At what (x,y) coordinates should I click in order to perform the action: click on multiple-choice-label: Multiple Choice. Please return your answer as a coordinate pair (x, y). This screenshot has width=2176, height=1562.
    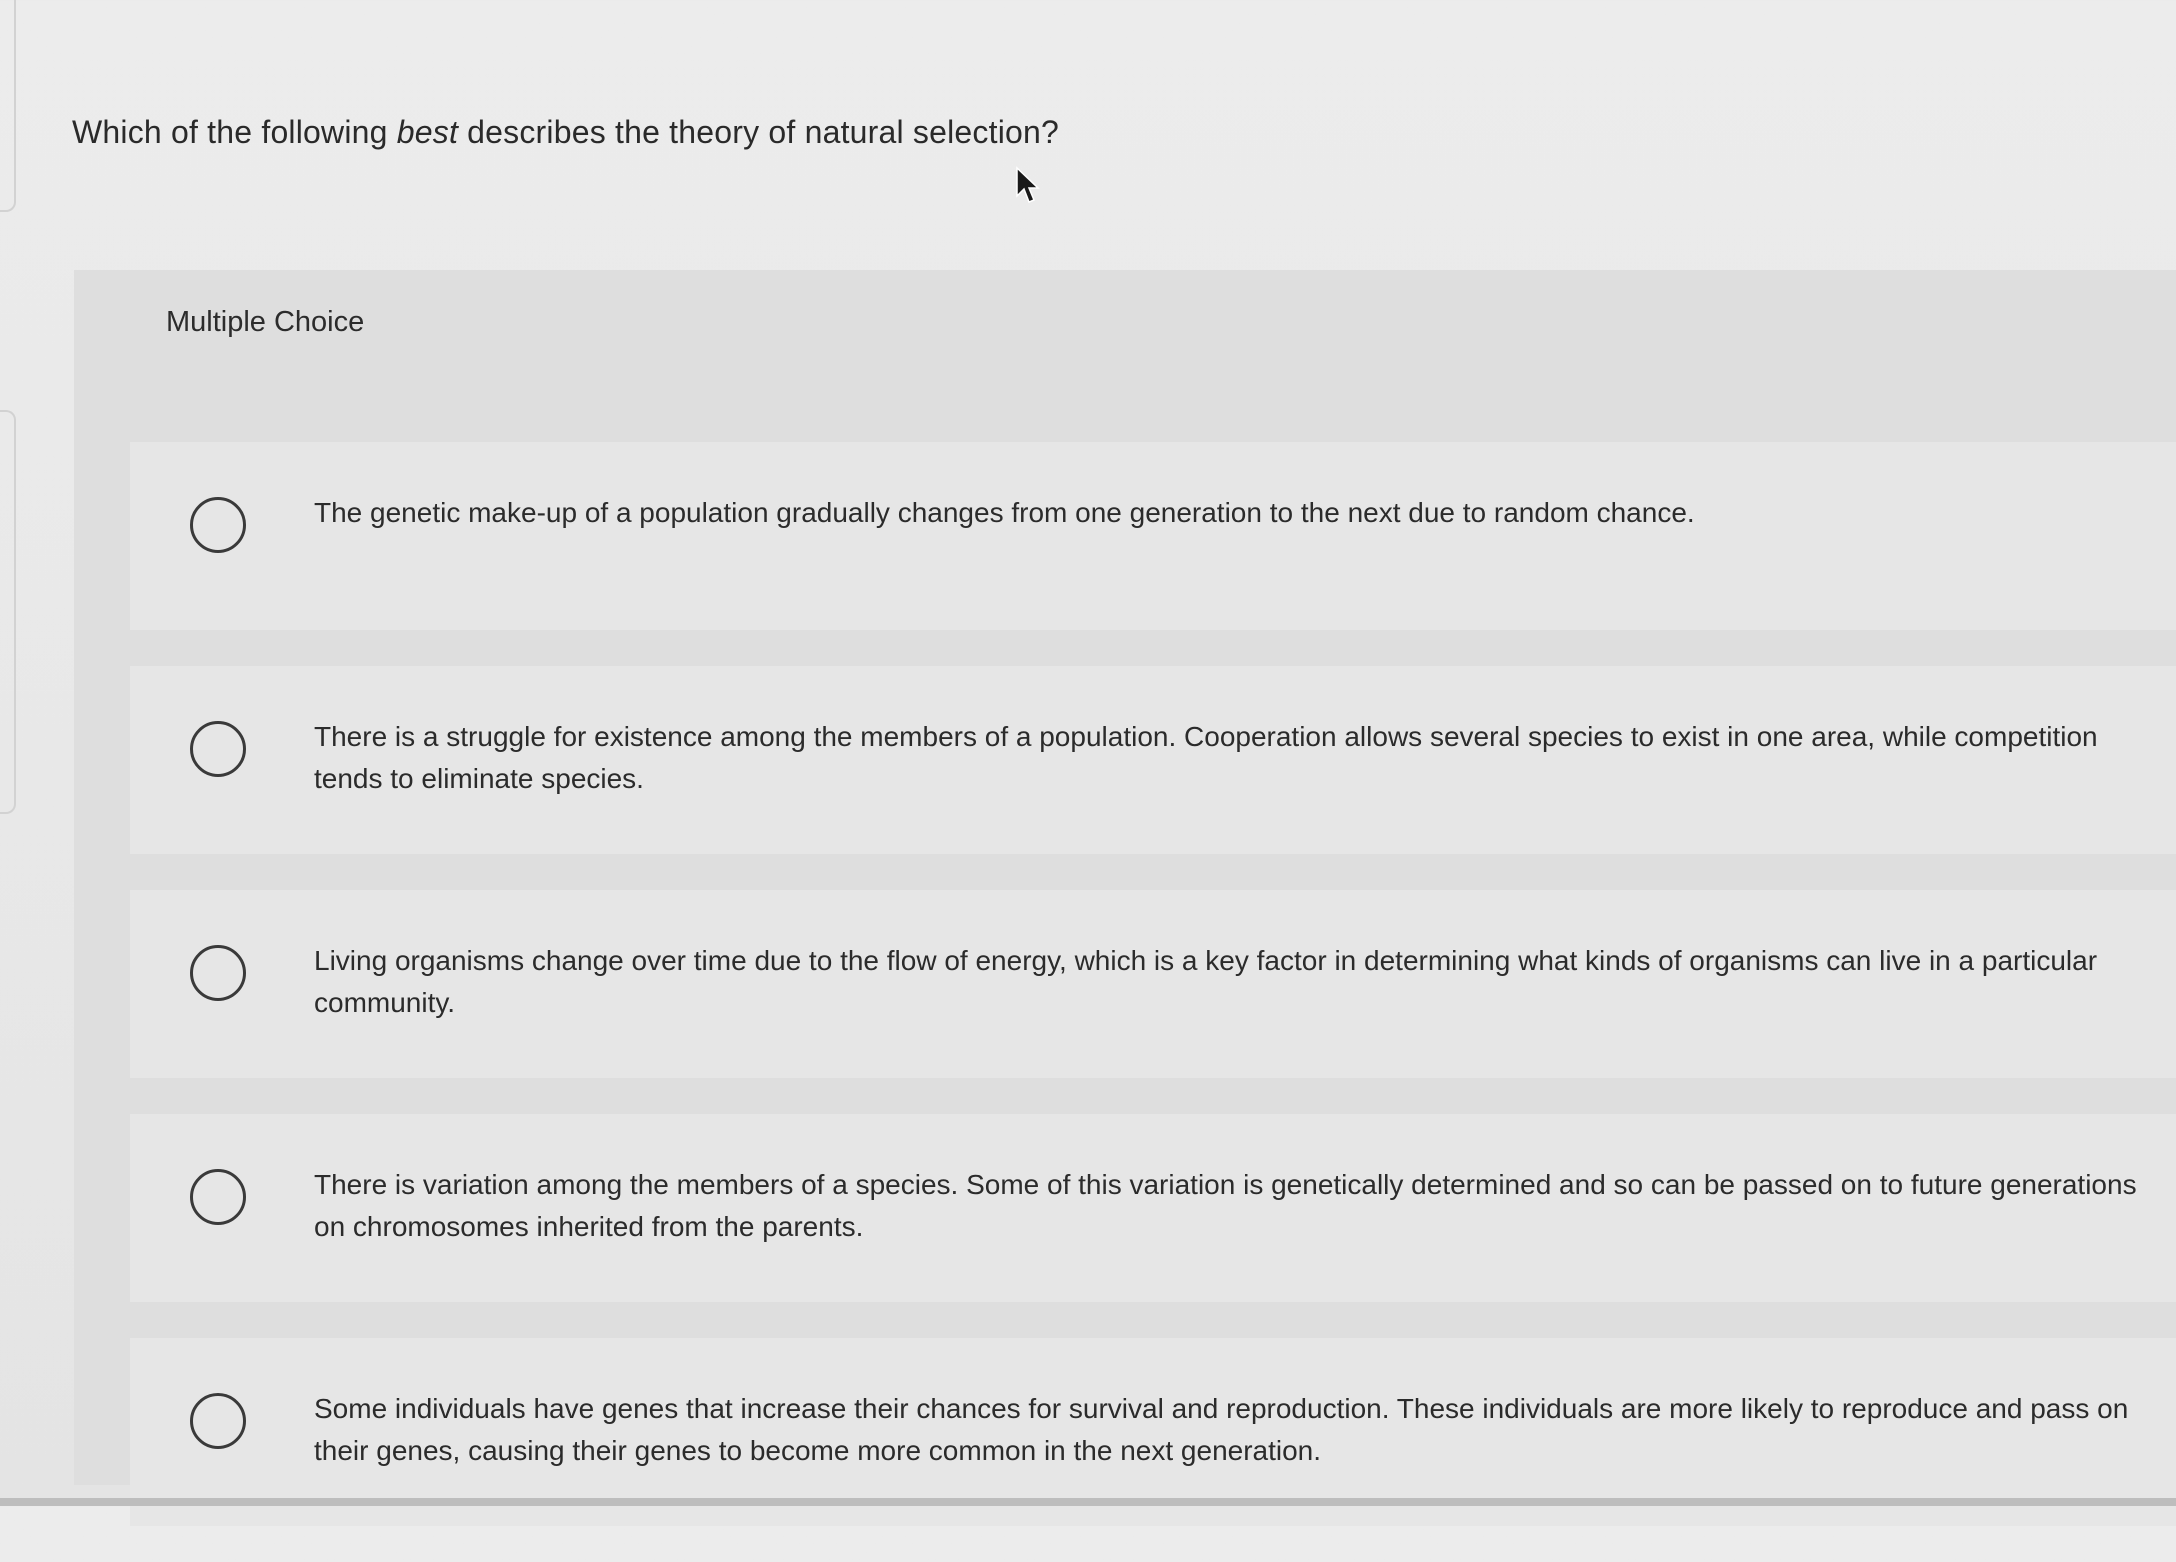
    Looking at the image, I should click on (265, 322).